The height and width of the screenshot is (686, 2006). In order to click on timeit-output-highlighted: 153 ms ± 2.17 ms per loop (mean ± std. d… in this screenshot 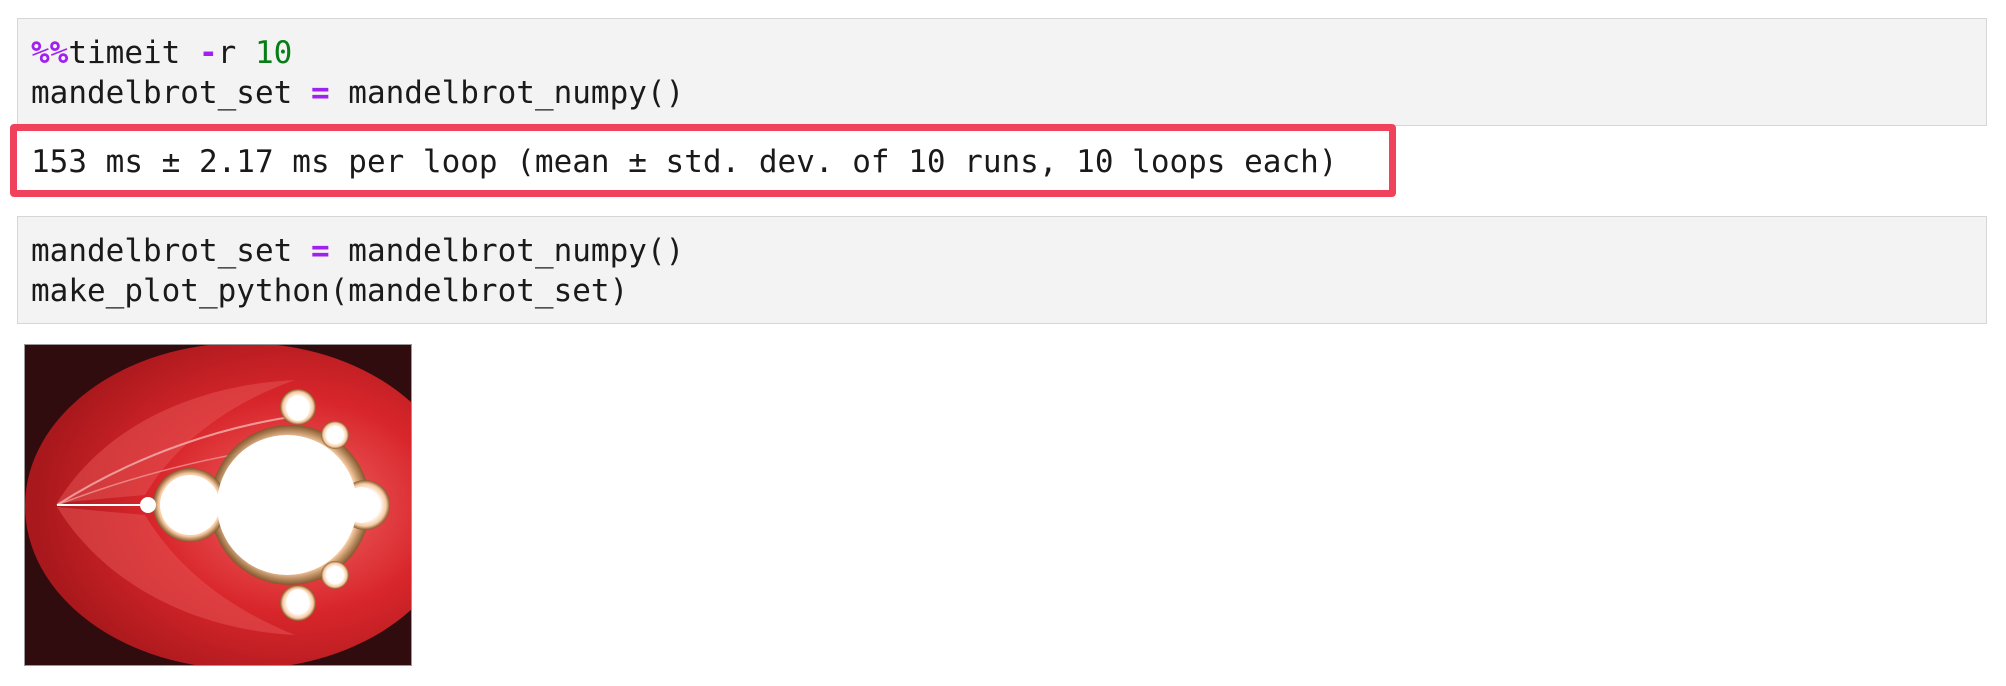, I will do `click(703, 160)`.